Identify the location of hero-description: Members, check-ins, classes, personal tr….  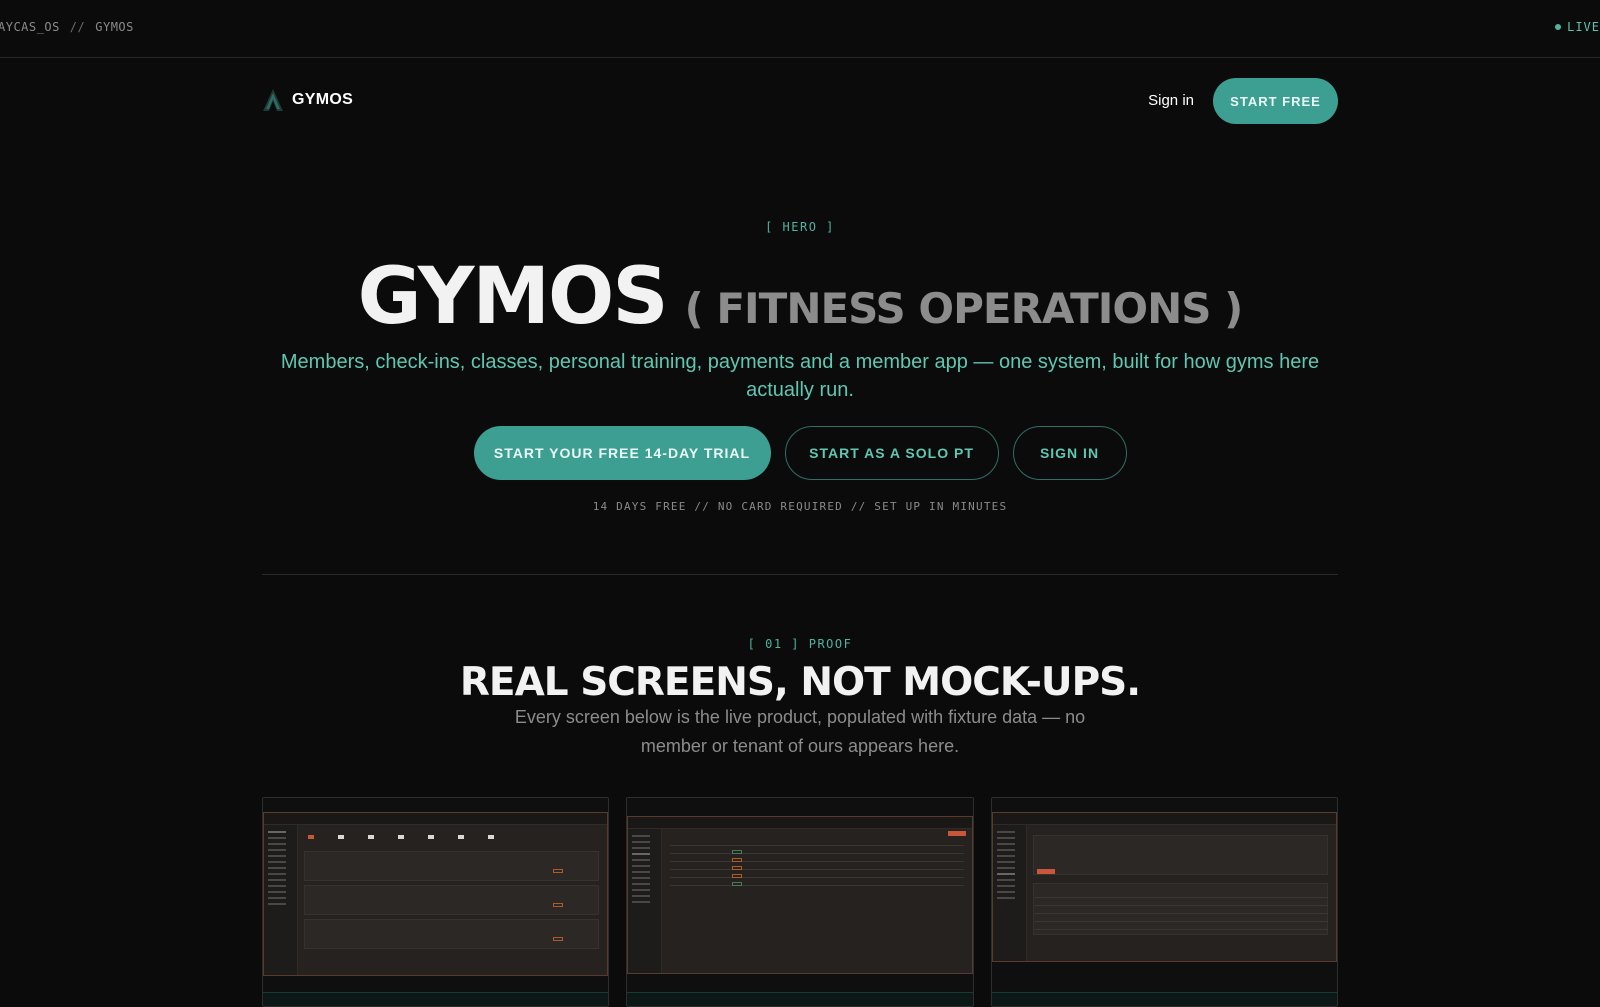
(800, 376).